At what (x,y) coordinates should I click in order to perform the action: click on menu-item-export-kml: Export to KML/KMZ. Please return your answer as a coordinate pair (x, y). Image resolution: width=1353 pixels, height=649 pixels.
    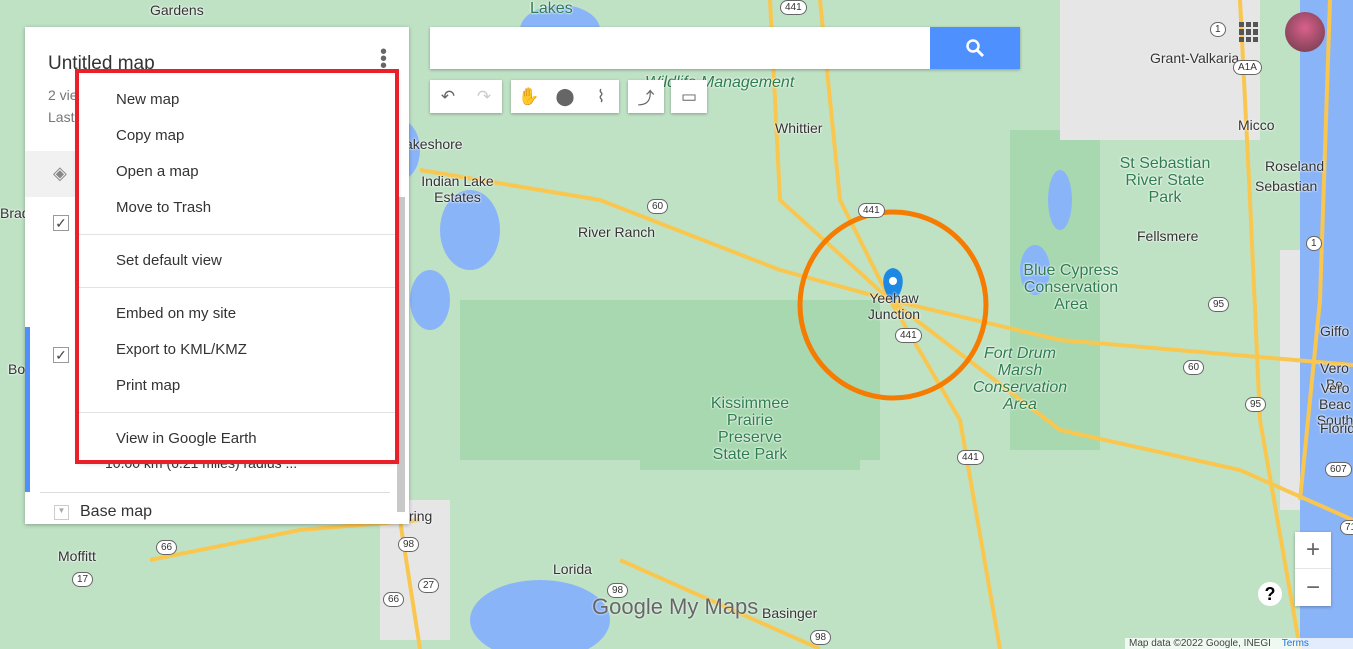
    Looking at the image, I should click on (237, 350).